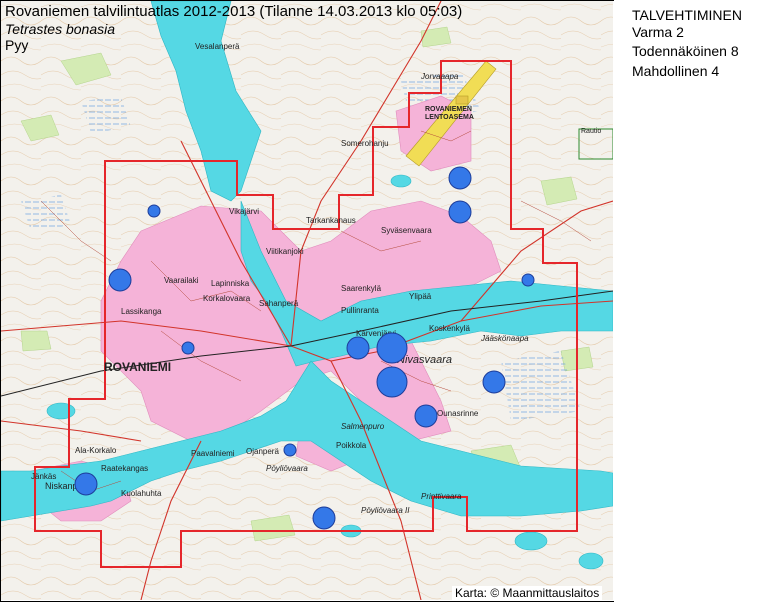 The height and width of the screenshot is (602, 772). What do you see at coordinates (124, 468) in the screenshot?
I see `place-label: Raatekangas` at bounding box center [124, 468].